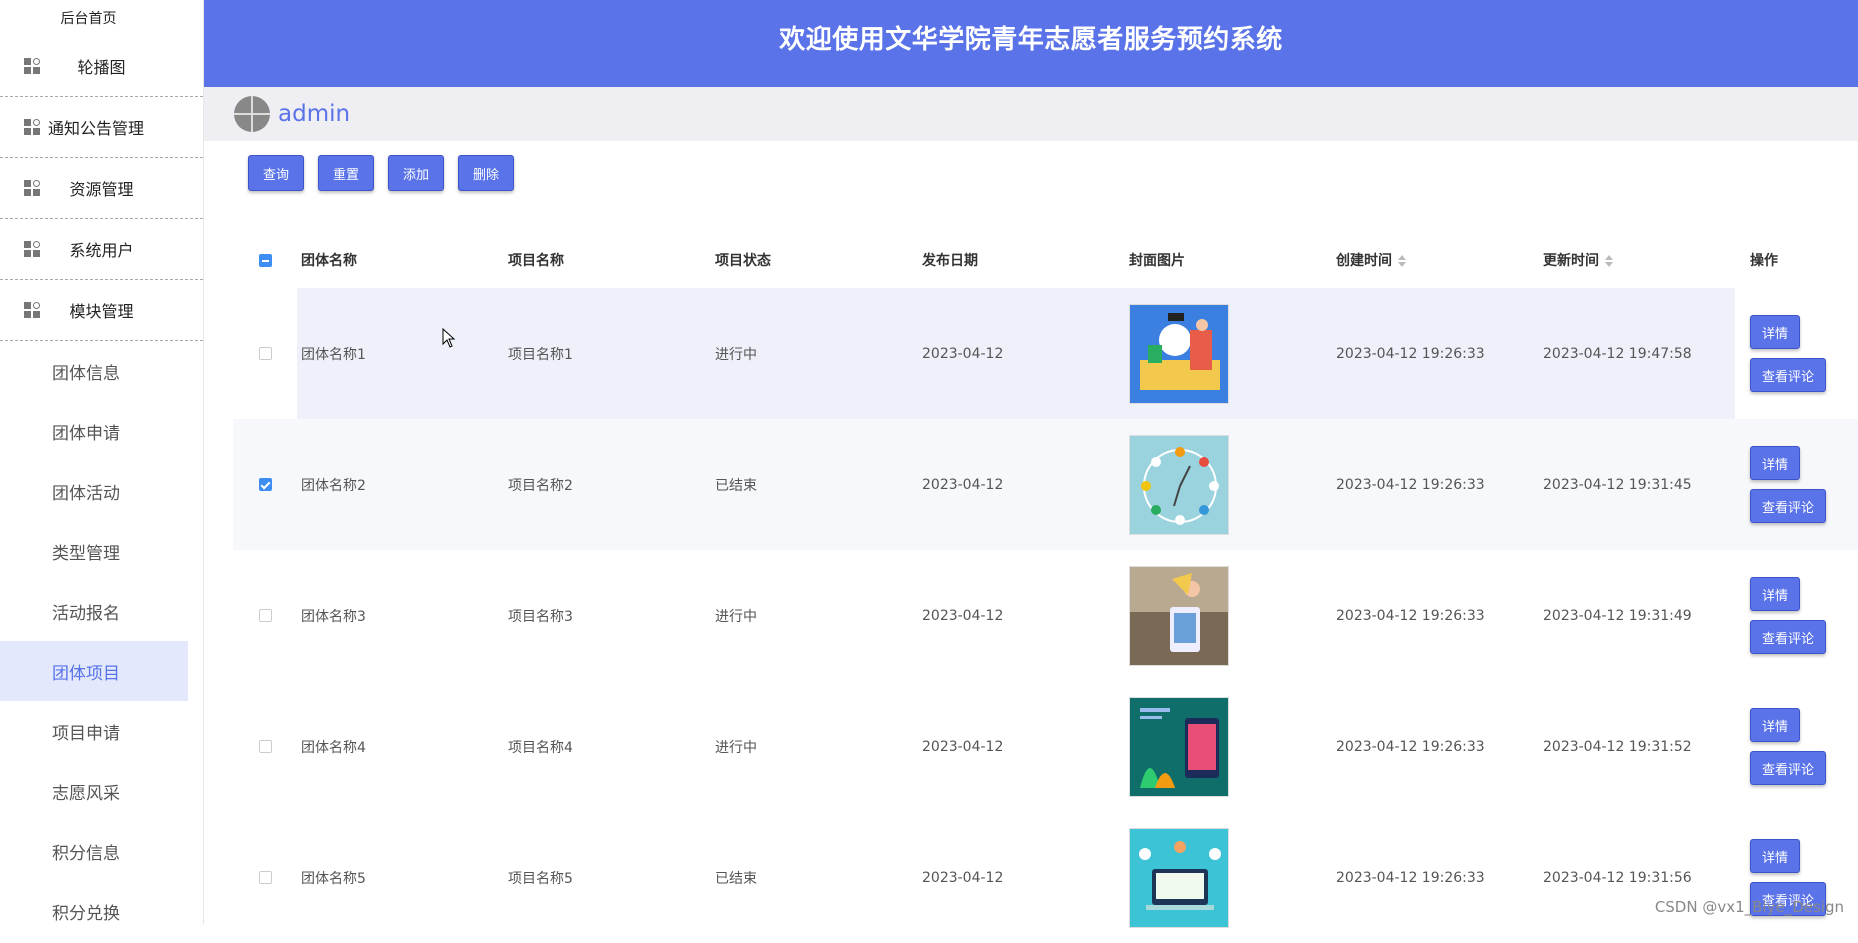 Image resolution: width=1858 pixels, height=943 pixels. I want to click on top-header: 欢迎使用文华学院青年志愿者服务预约系统, so click(1031, 43).